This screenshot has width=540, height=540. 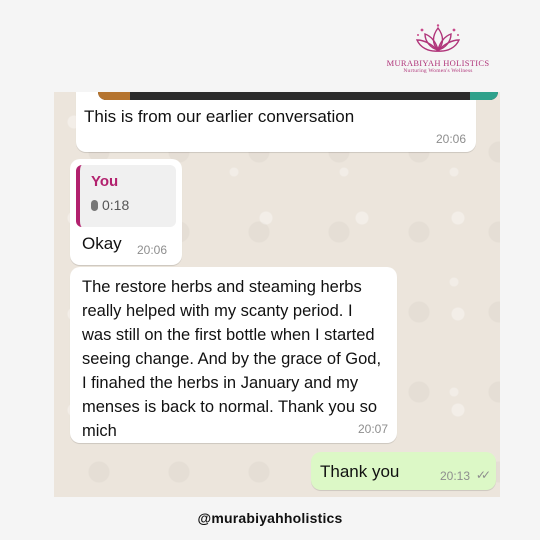 I want to click on quote-author: You, so click(x=105, y=181).